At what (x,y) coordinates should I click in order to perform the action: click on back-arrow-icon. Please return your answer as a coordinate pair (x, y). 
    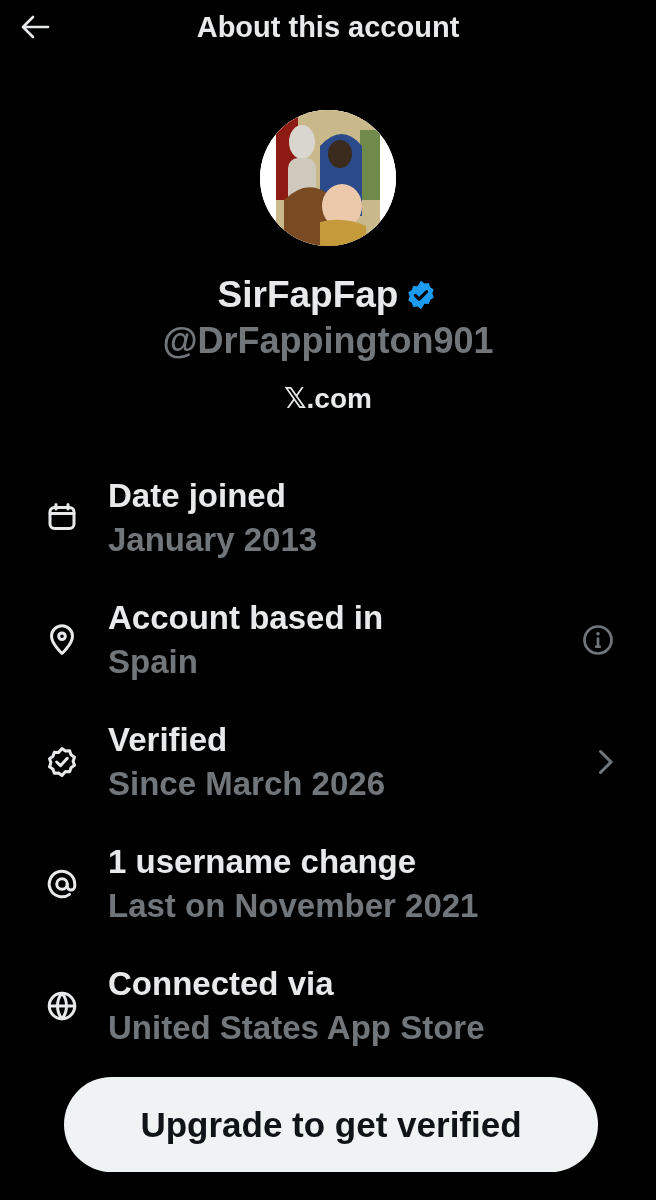
    Looking at the image, I should click on (35, 27).